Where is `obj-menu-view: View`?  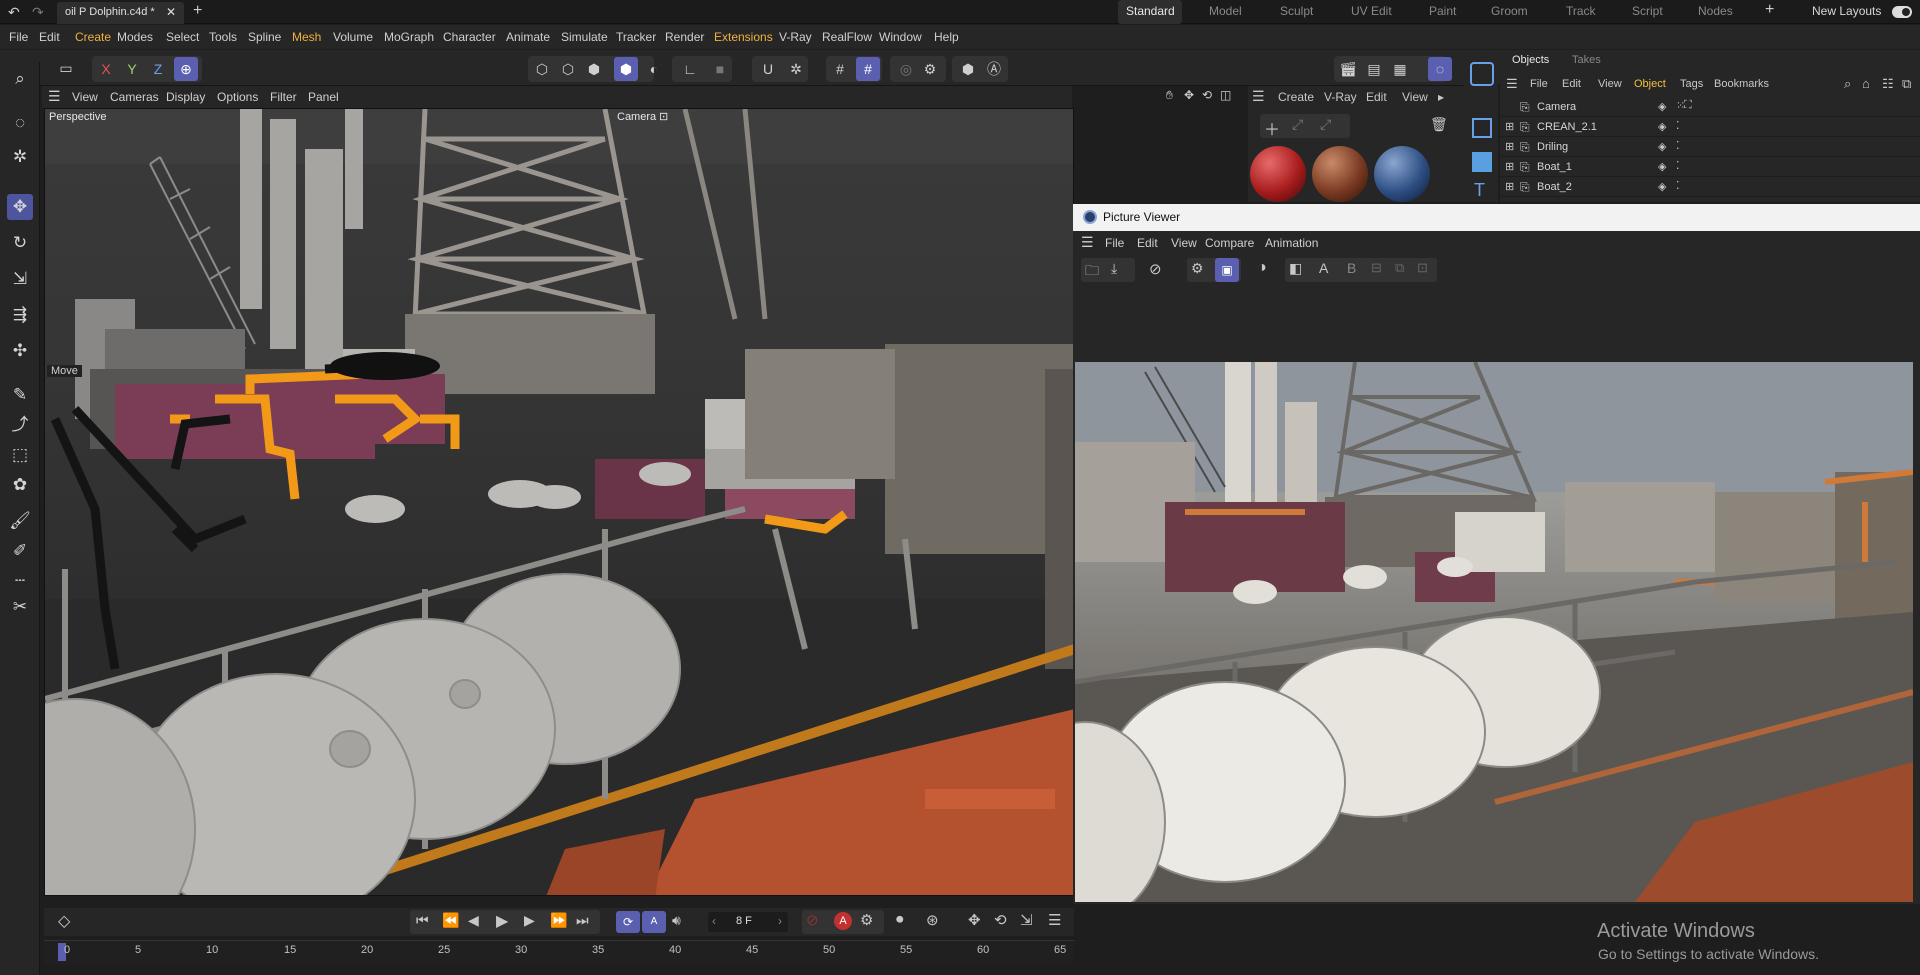
obj-menu-view: View is located at coordinates (1610, 84).